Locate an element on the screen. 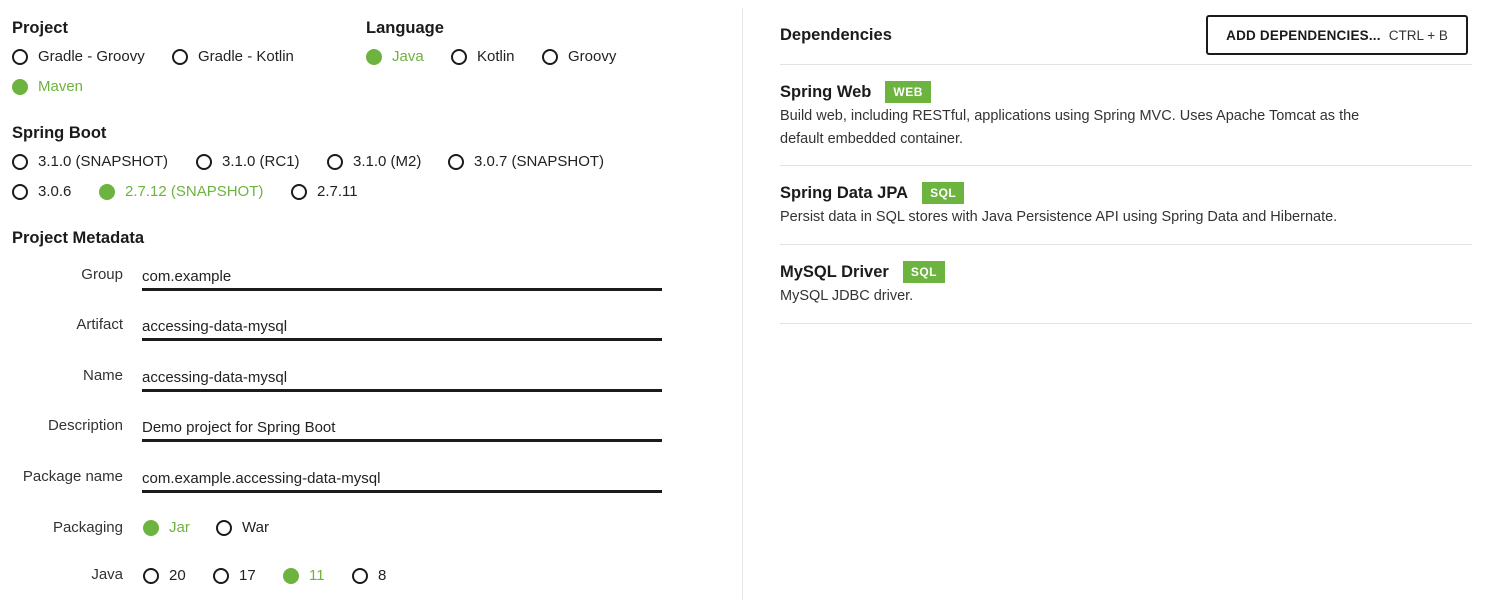 The height and width of the screenshot is (600, 1486). radio-java-11: 11 is located at coordinates (304, 575).